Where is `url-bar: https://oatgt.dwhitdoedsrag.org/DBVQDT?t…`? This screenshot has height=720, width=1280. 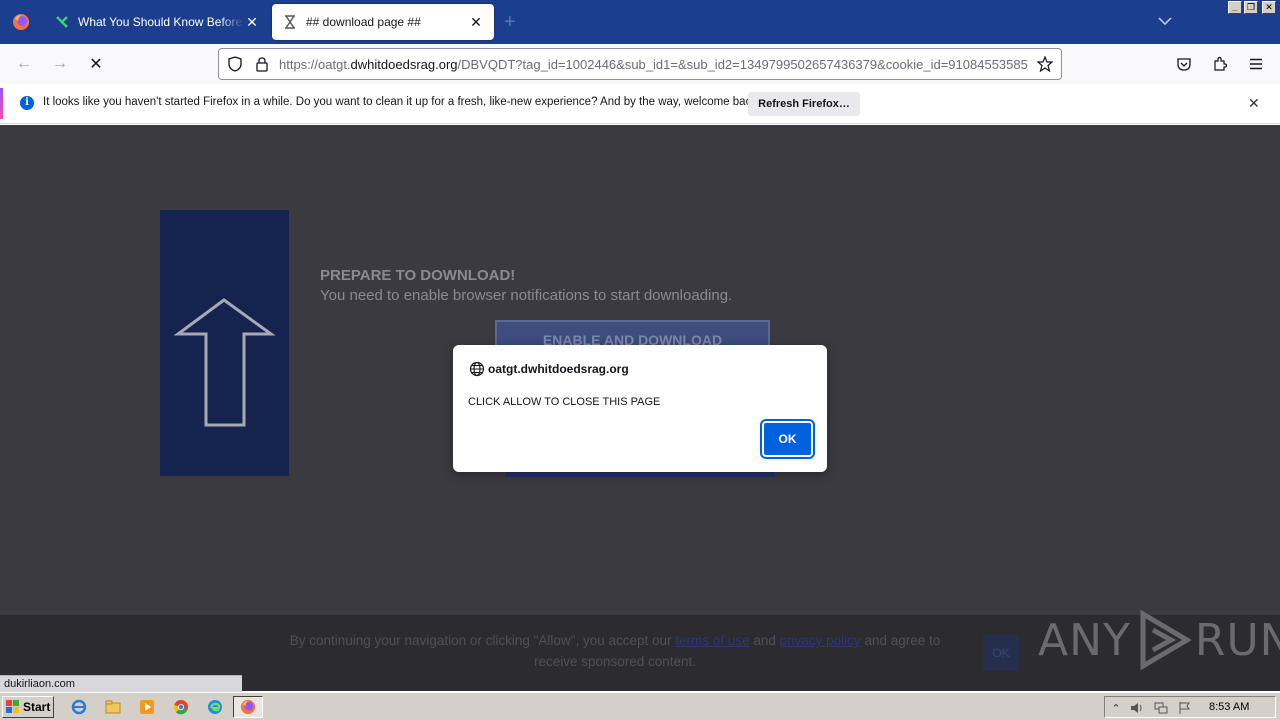 url-bar: https://oatgt.dwhitdoedsrag.org/DBVQDT?t… is located at coordinates (640, 64).